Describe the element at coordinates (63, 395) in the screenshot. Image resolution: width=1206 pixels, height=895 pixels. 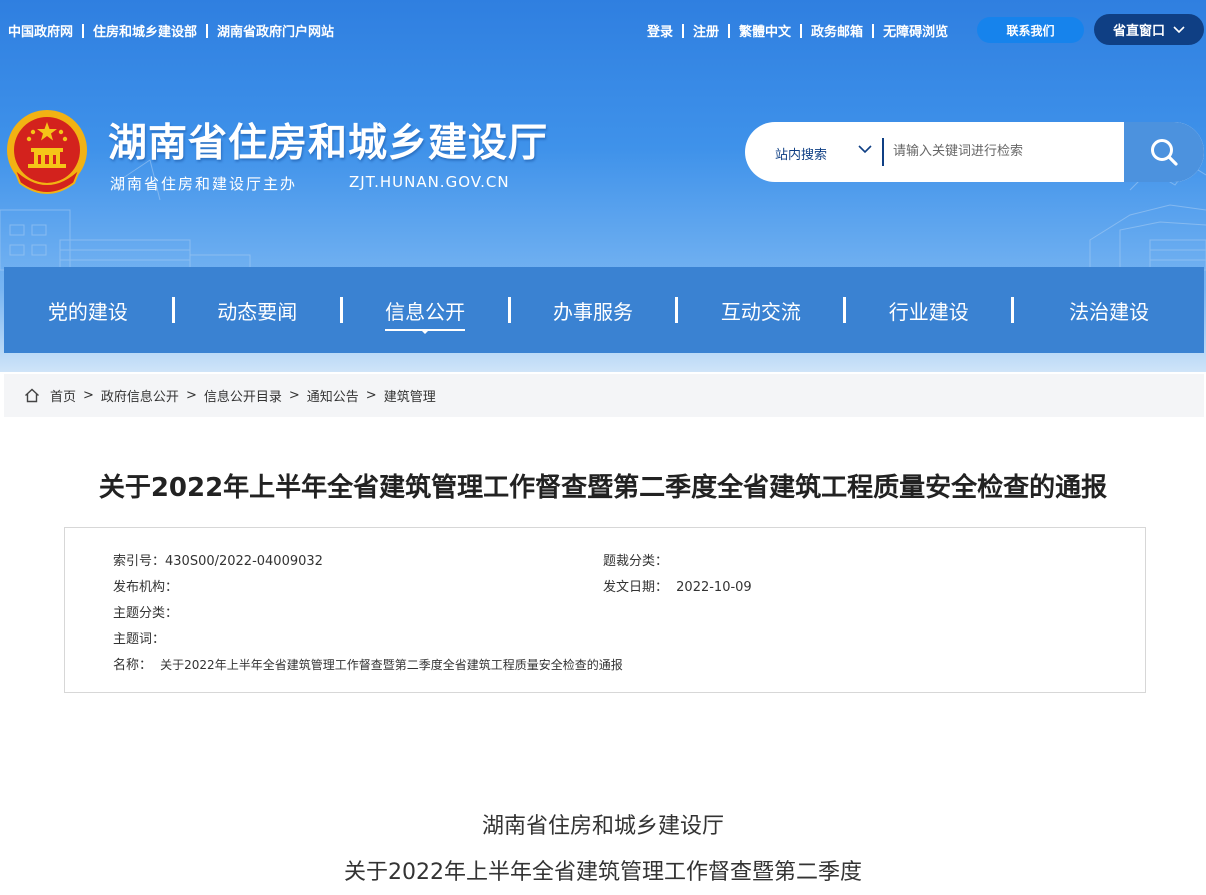
I see `breadcrumb-home: 首页` at that location.